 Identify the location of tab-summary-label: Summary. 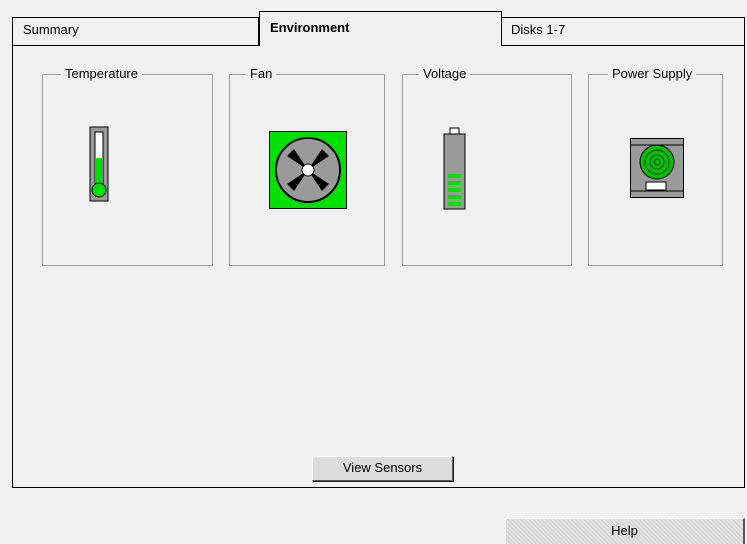
(51, 29).